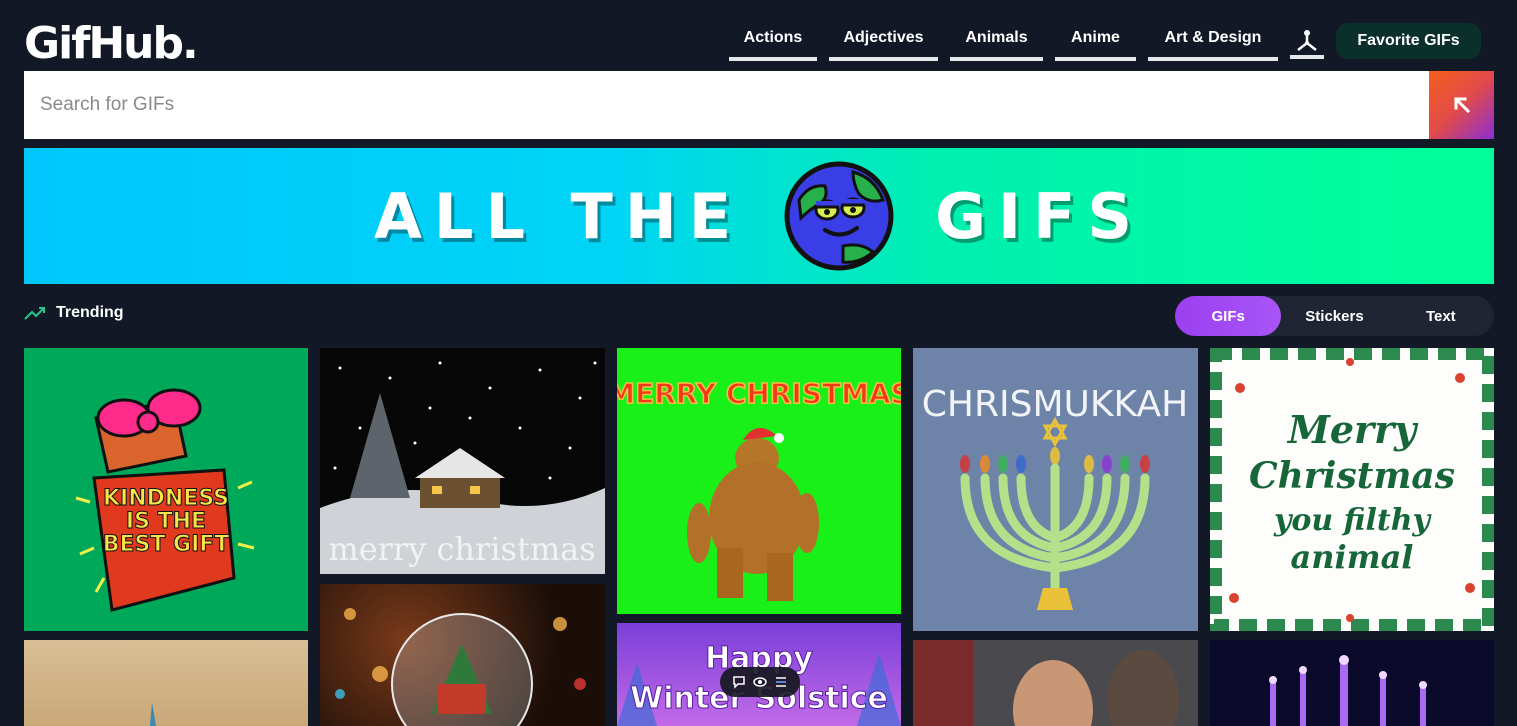  Describe the element at coordinates (1228, 316) in the screenshot. I see `tab-gifs: GIFs` at that location.